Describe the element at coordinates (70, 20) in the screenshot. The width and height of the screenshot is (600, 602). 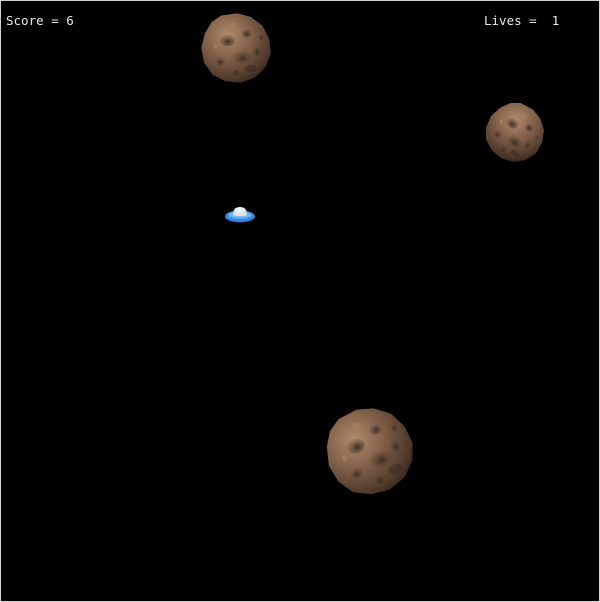
I see `score-value: 6` at that location.